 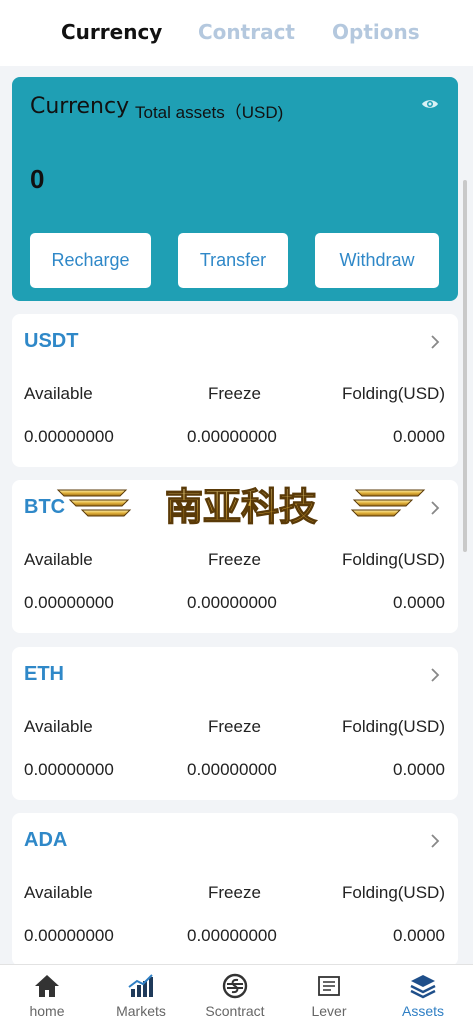 What do you see at coordinates (430, 104) in the screenshot?
I see `eye-icon` at bounding box center [430, 104].